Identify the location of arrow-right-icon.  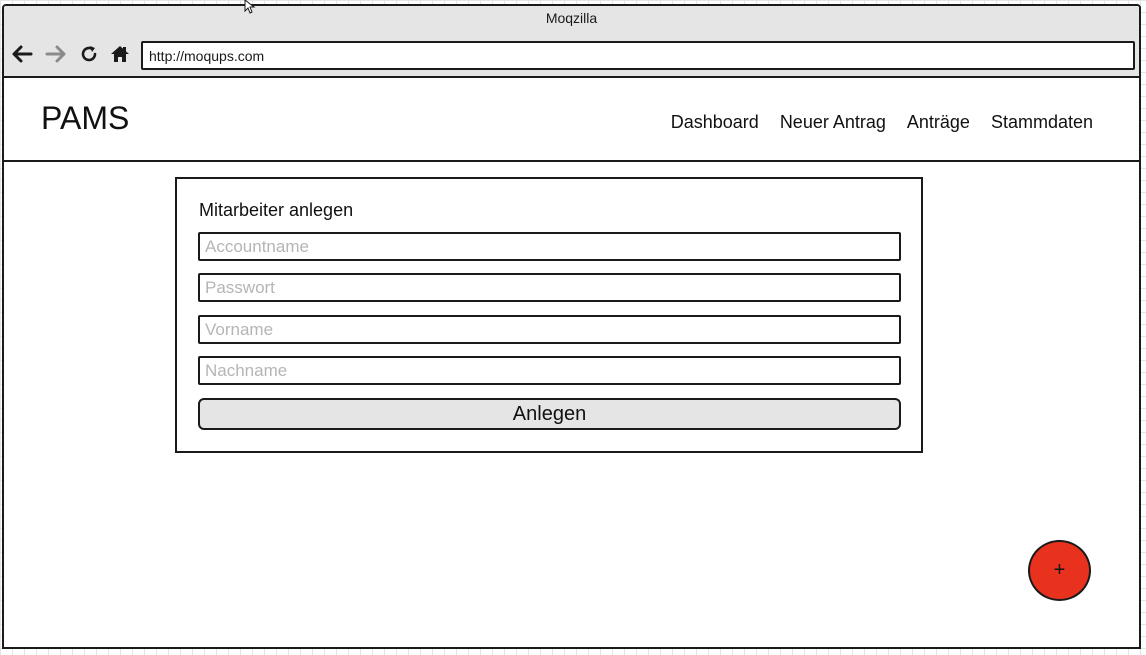
(56, 54).